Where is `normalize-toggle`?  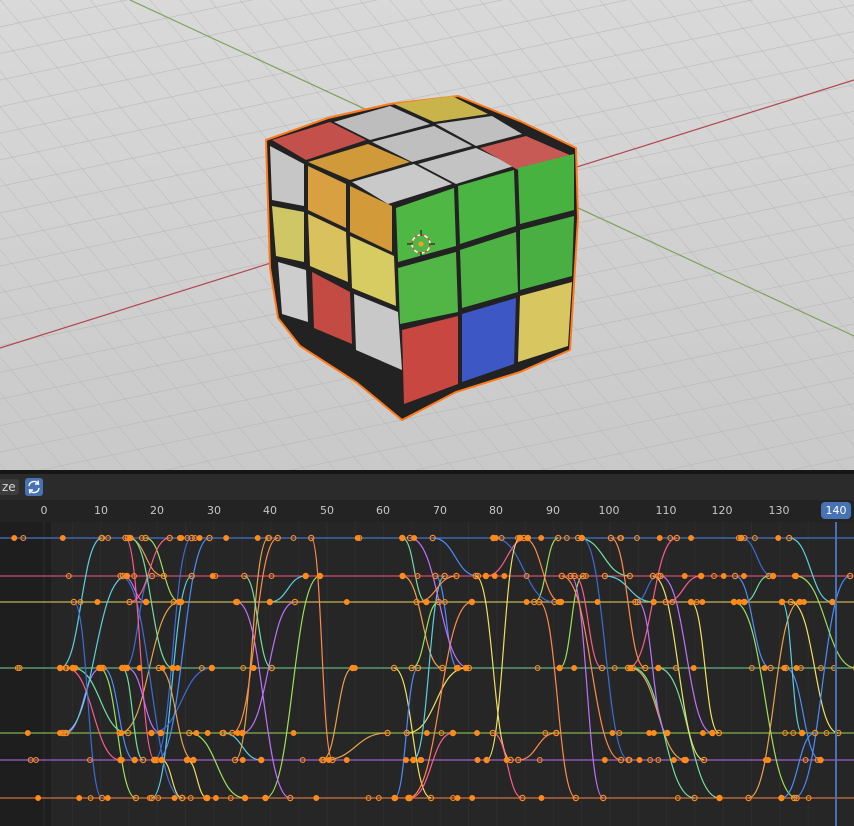 normalize-toggle is located at coordinates (34, 487).